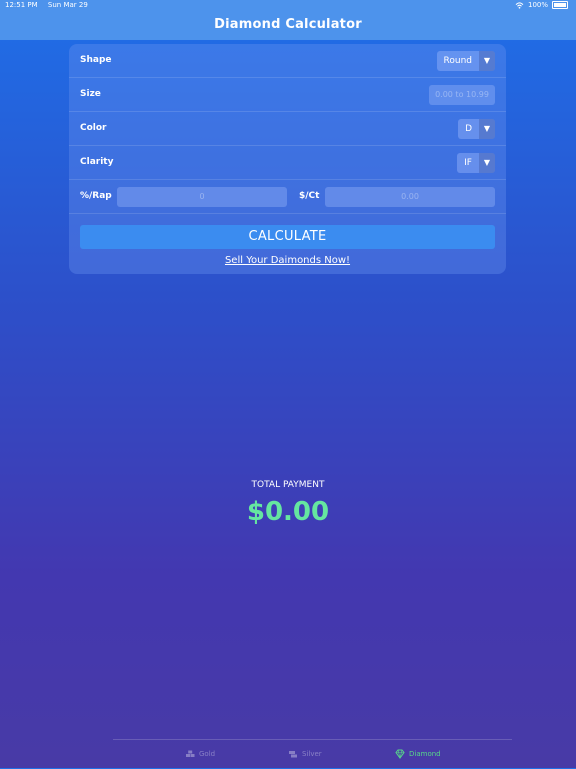  What do you see at coordinates (468, 129) in the screenshot?
I see `color-value: D` at bounding box center [468, 129].